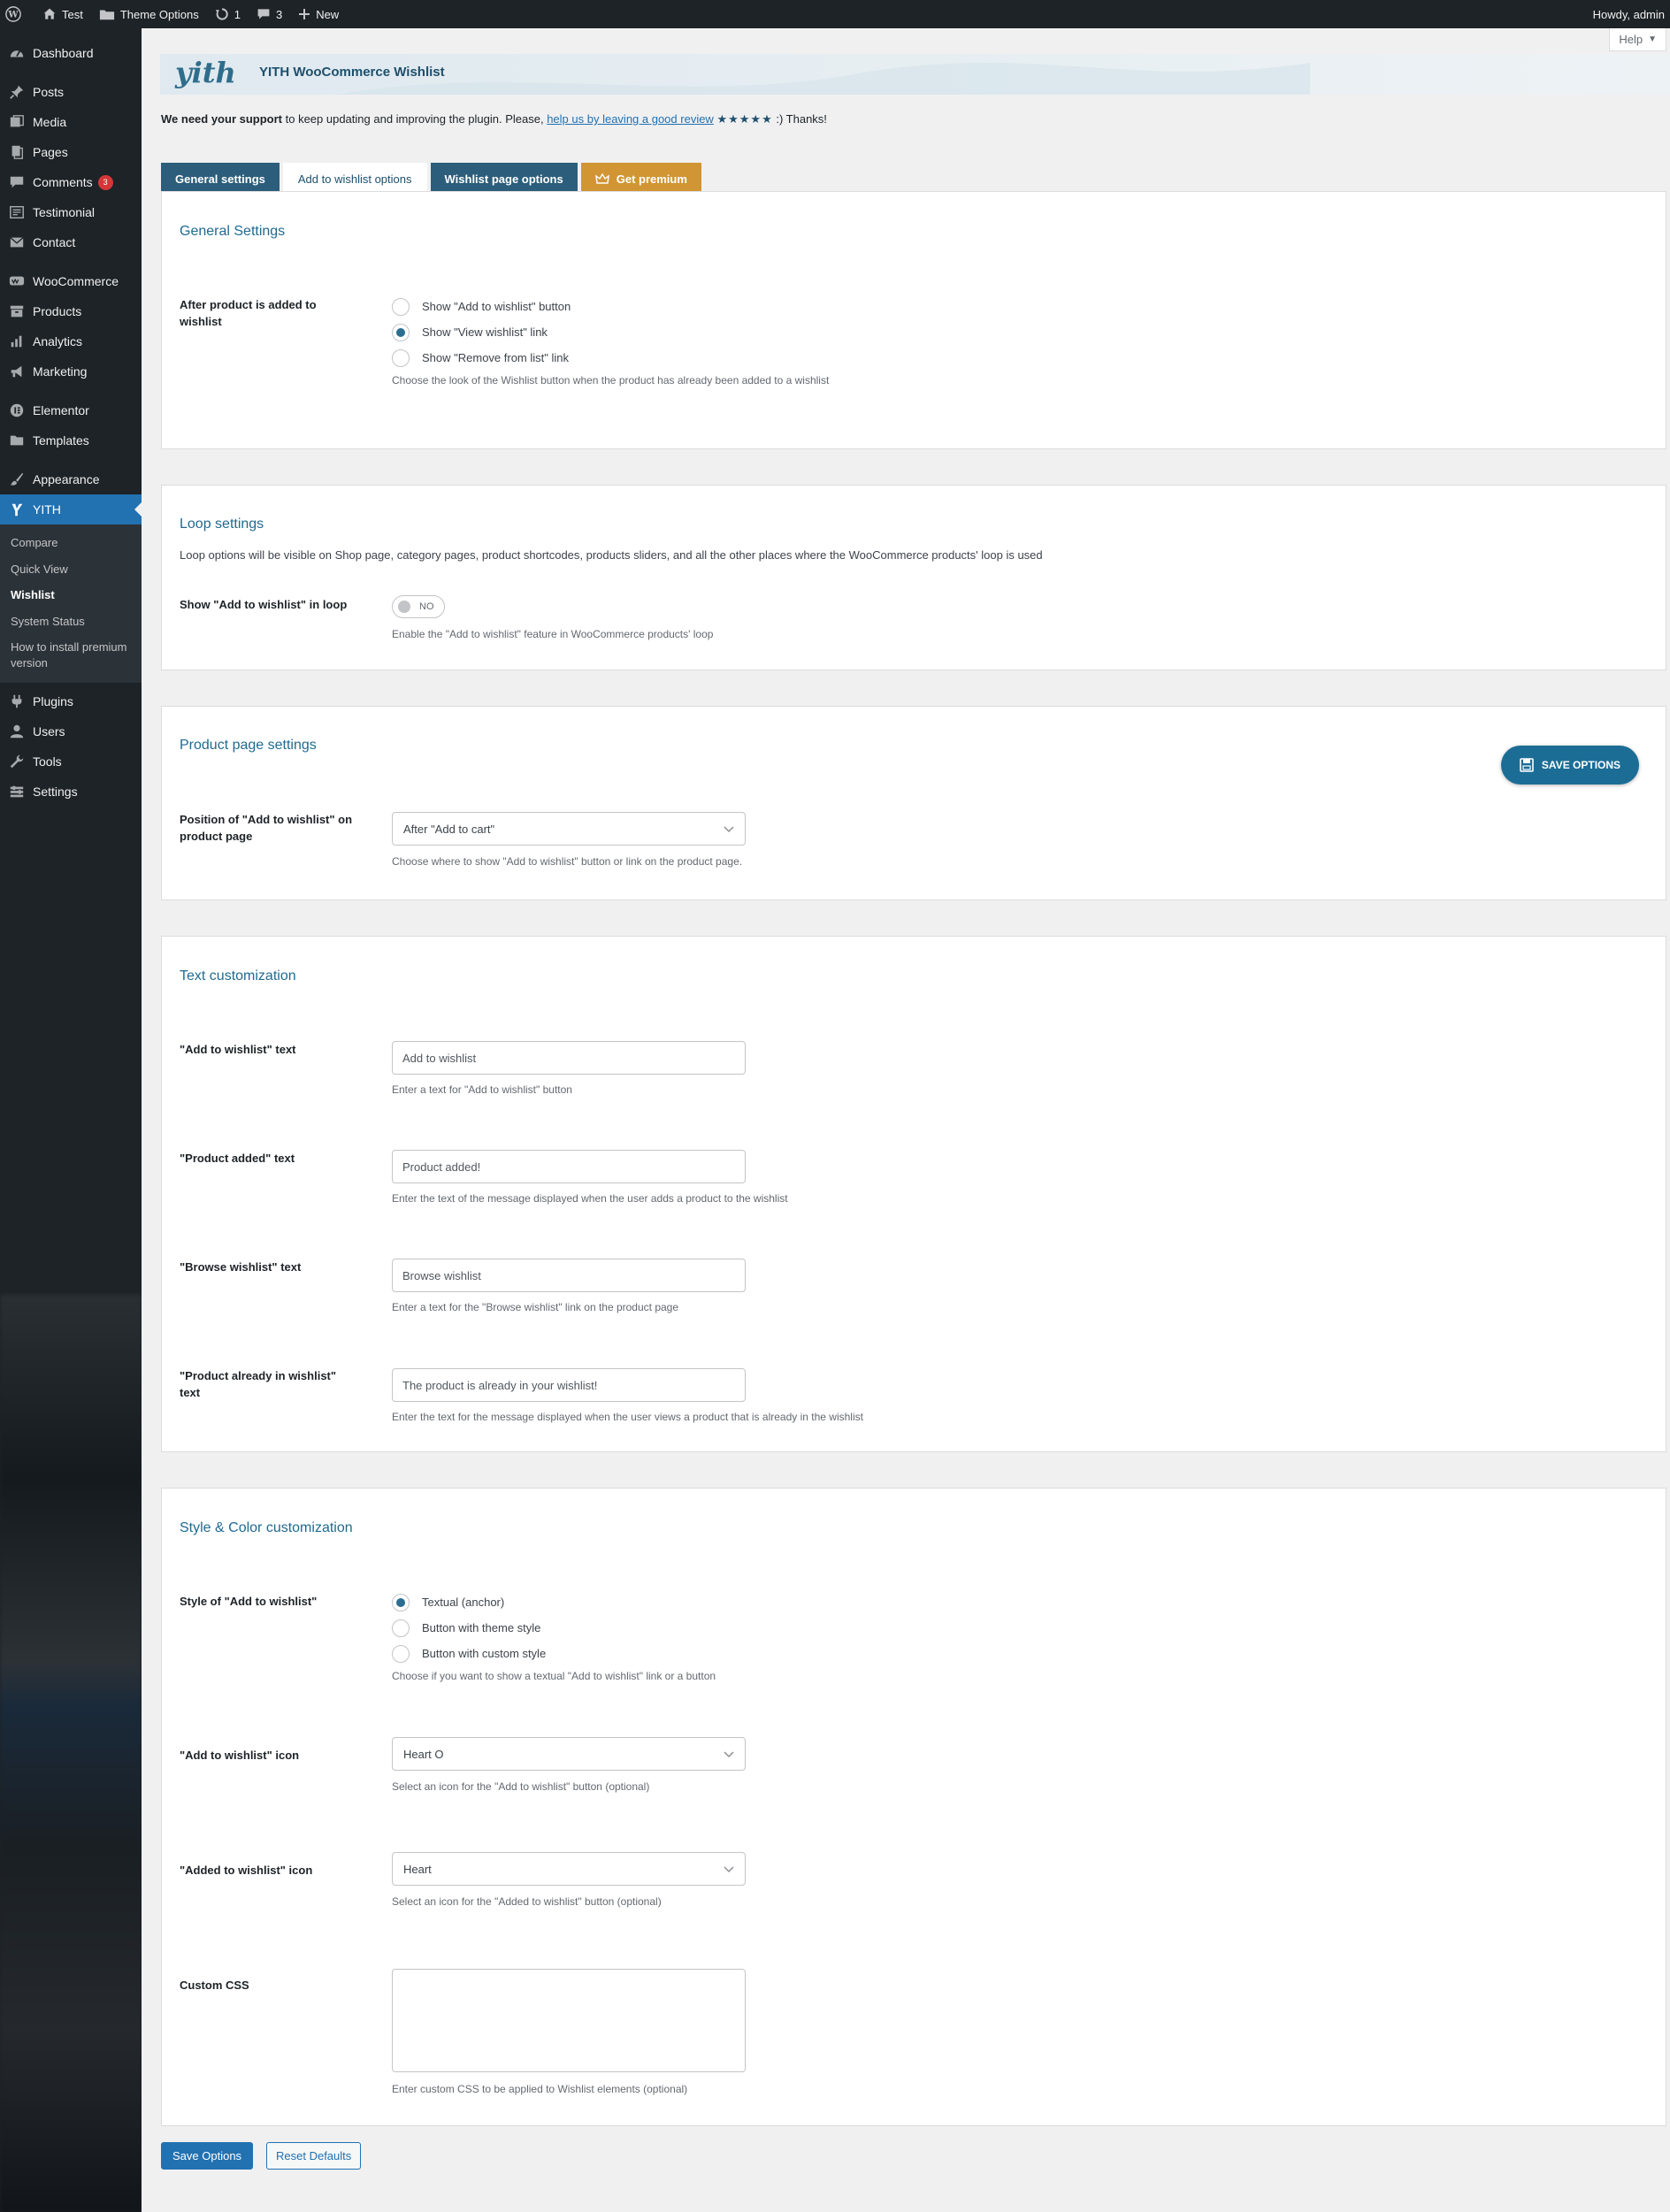  Describe the element at coordinates (1637, 39) in the screenshot. I see `help-tab-button: Help ▼` at that location.